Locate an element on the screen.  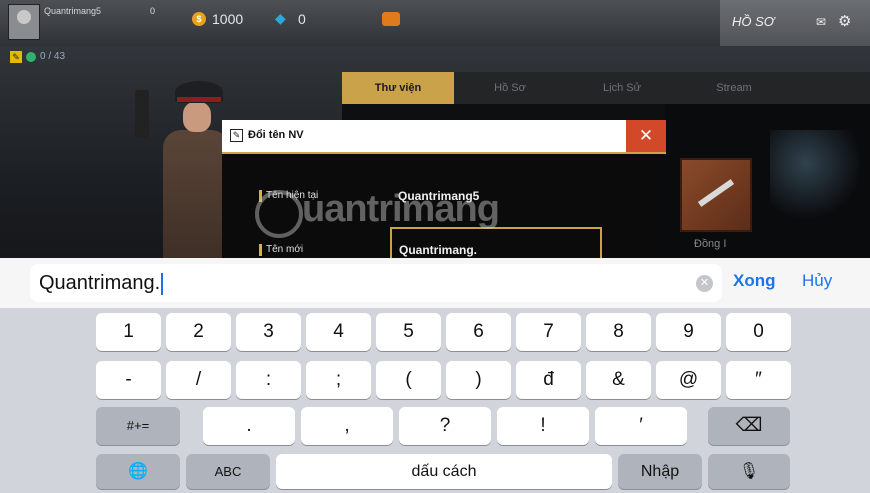
coin-icon: $ is located at coordinates (199, 19).